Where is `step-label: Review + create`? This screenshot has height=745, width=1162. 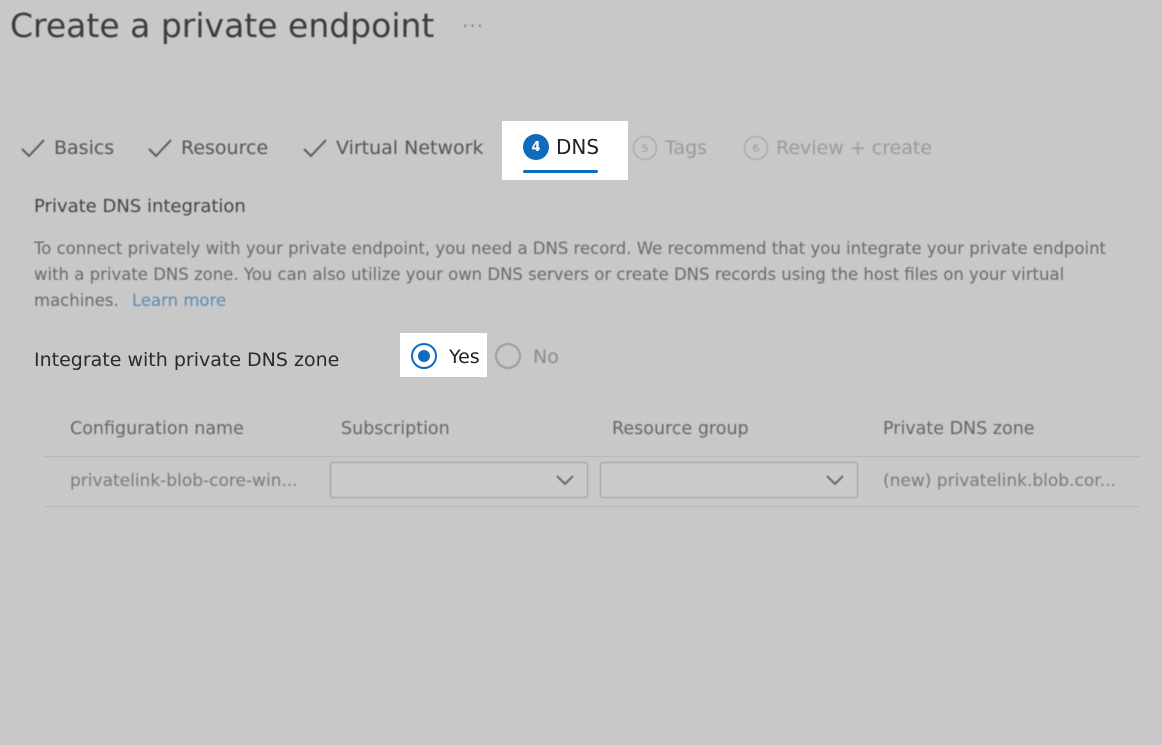
step-label: Review + create is located at coordinates (854, 148).